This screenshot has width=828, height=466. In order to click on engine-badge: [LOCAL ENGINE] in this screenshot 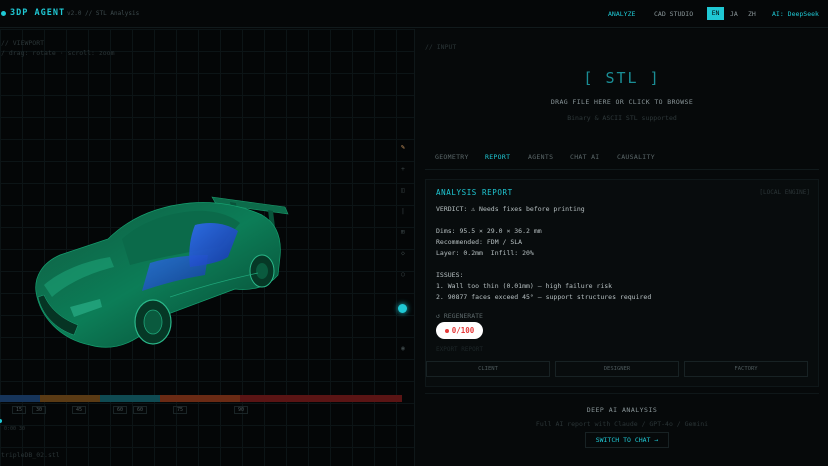, I will do `click(784, 192)`.